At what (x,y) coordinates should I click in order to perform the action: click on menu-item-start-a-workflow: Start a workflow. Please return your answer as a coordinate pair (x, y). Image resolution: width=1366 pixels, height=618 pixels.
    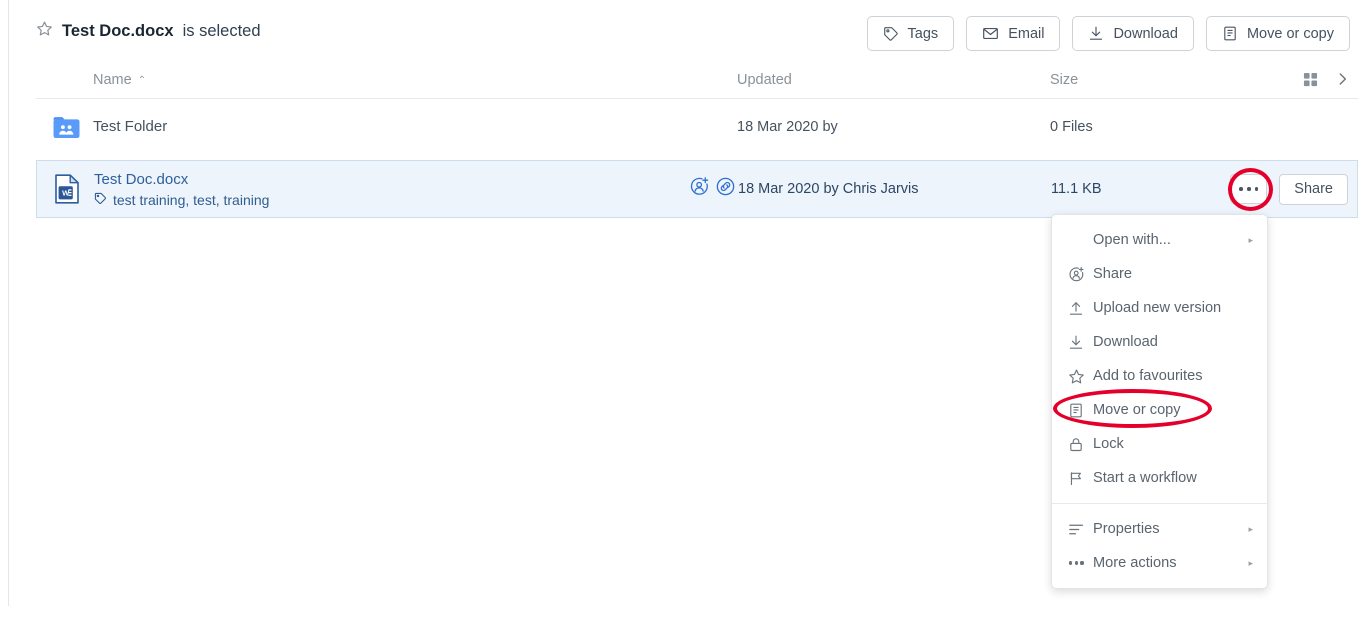
    Looking at the image, I should click on (1159, 478).